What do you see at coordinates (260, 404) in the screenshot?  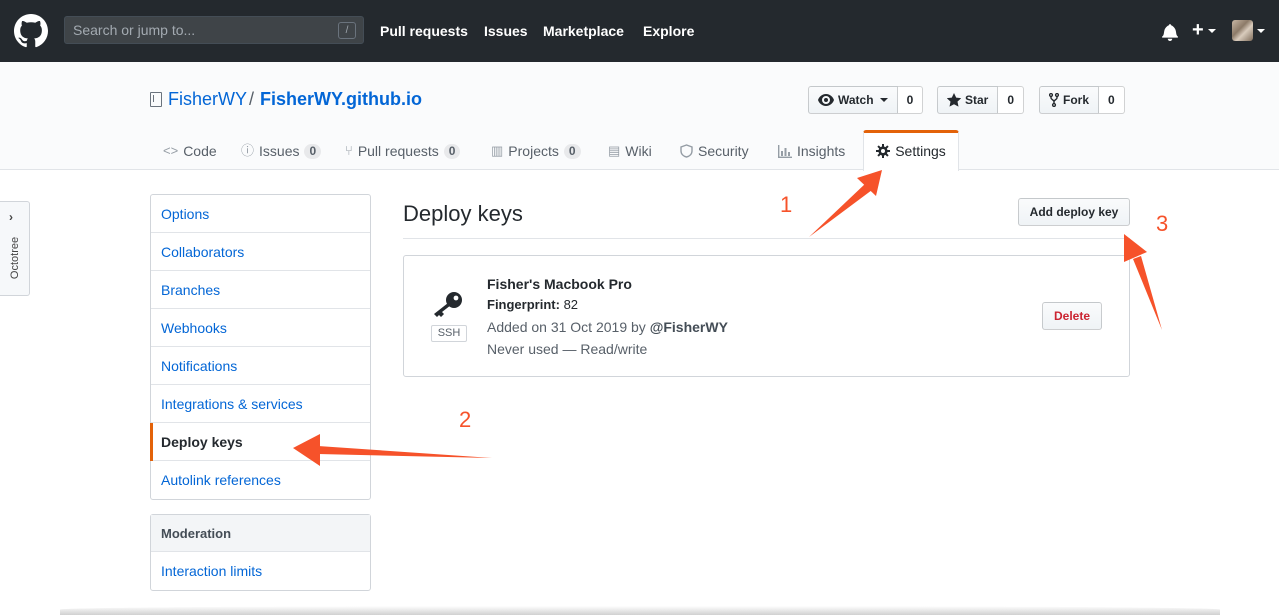 I see `menu-item-integrations: Integrations & services` at bounding box center [260, 404].